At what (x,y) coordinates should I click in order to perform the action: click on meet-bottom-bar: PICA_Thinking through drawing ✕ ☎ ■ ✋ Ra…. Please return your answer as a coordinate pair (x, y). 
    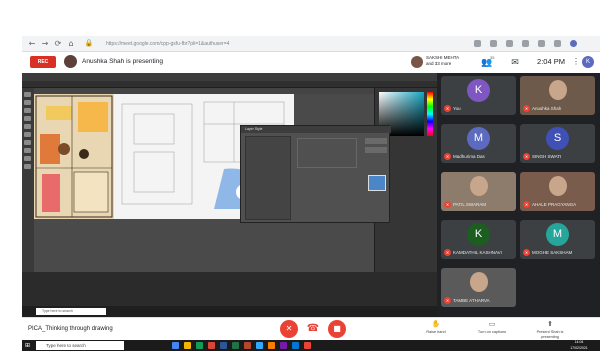
    Looking at the image, I should click on (311, 328).